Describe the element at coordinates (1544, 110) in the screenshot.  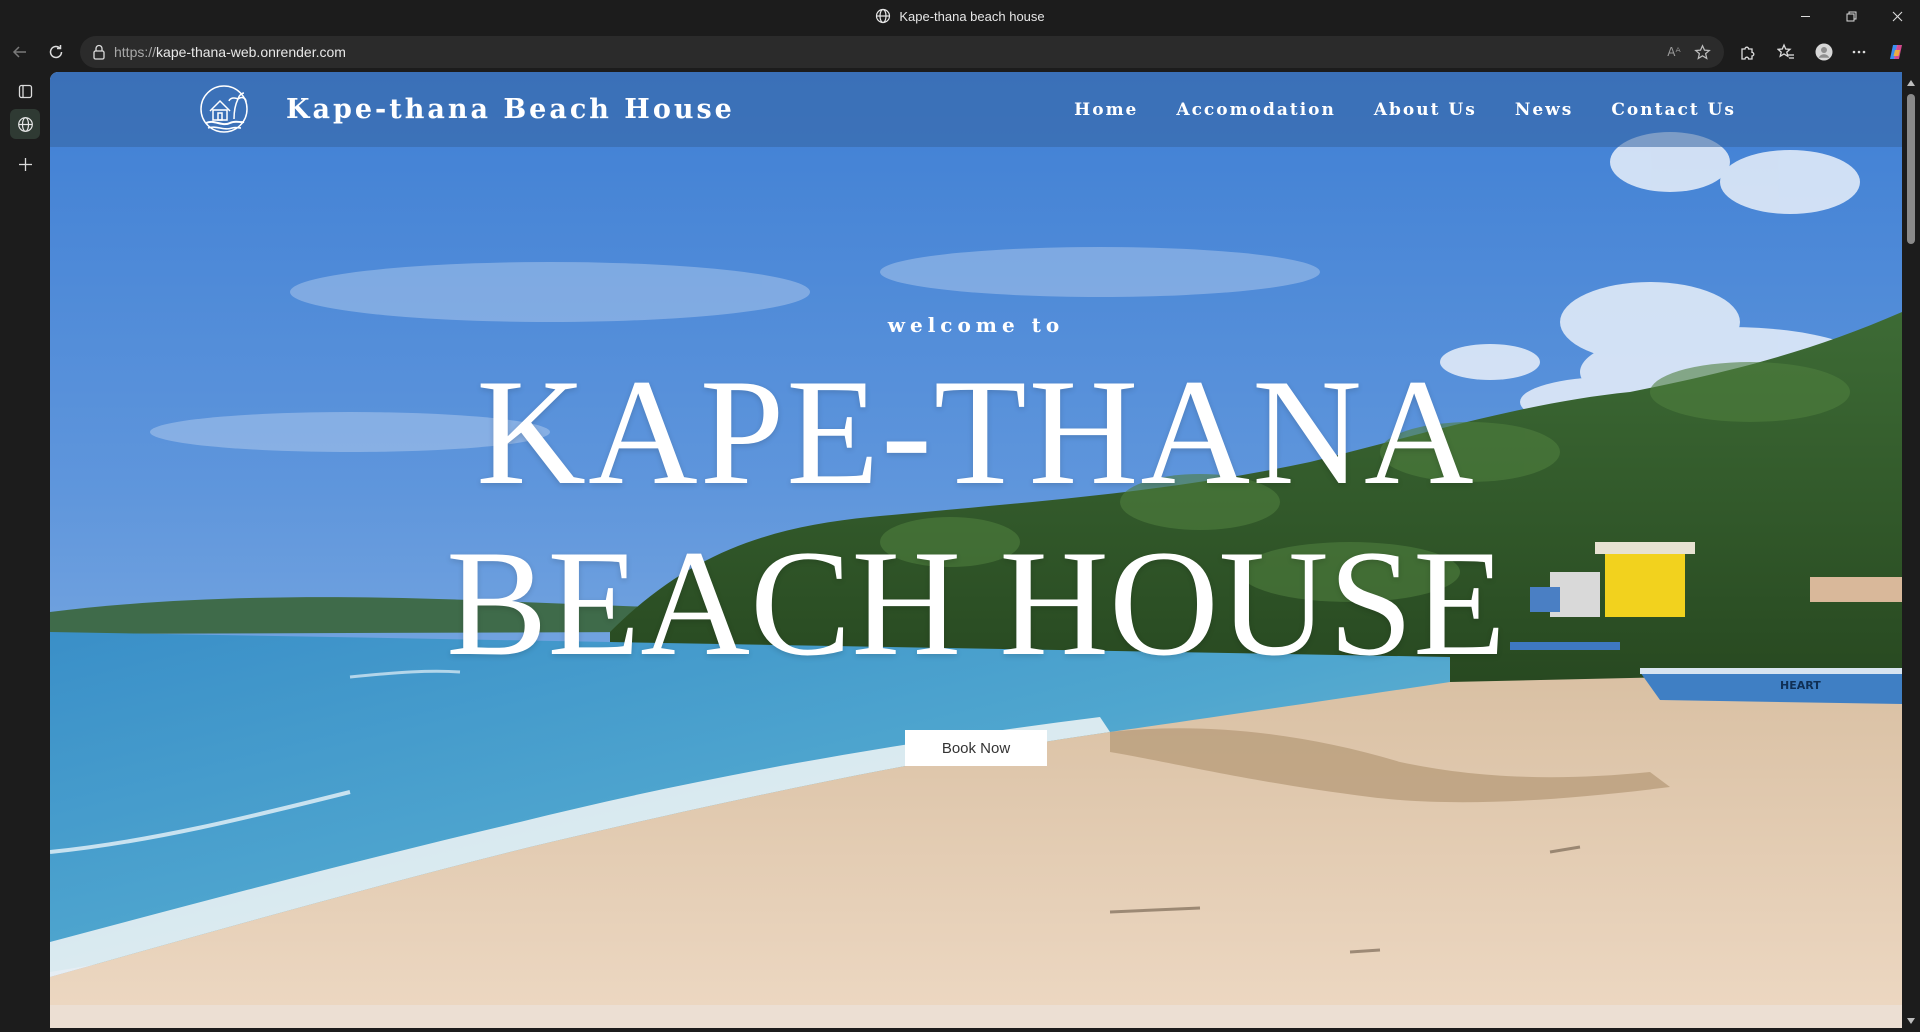
I see `nav-news: News` at that location.